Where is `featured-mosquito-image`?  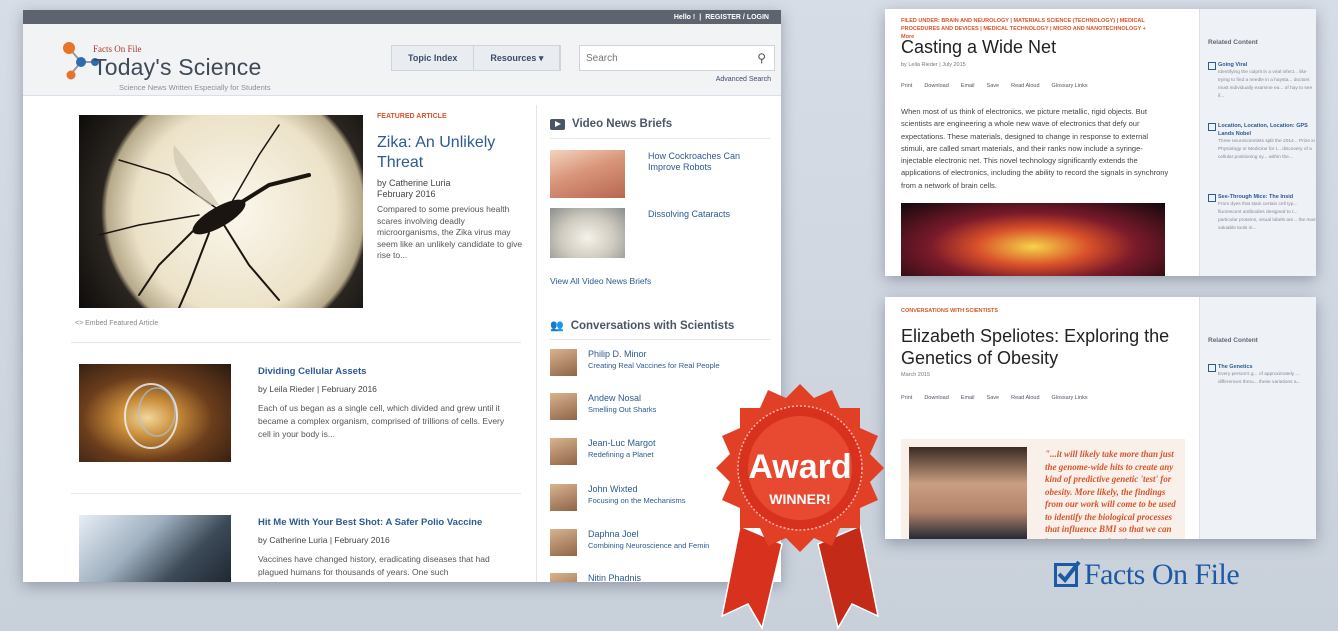 featured-mosquito-image is located at coordinates (221, 212).